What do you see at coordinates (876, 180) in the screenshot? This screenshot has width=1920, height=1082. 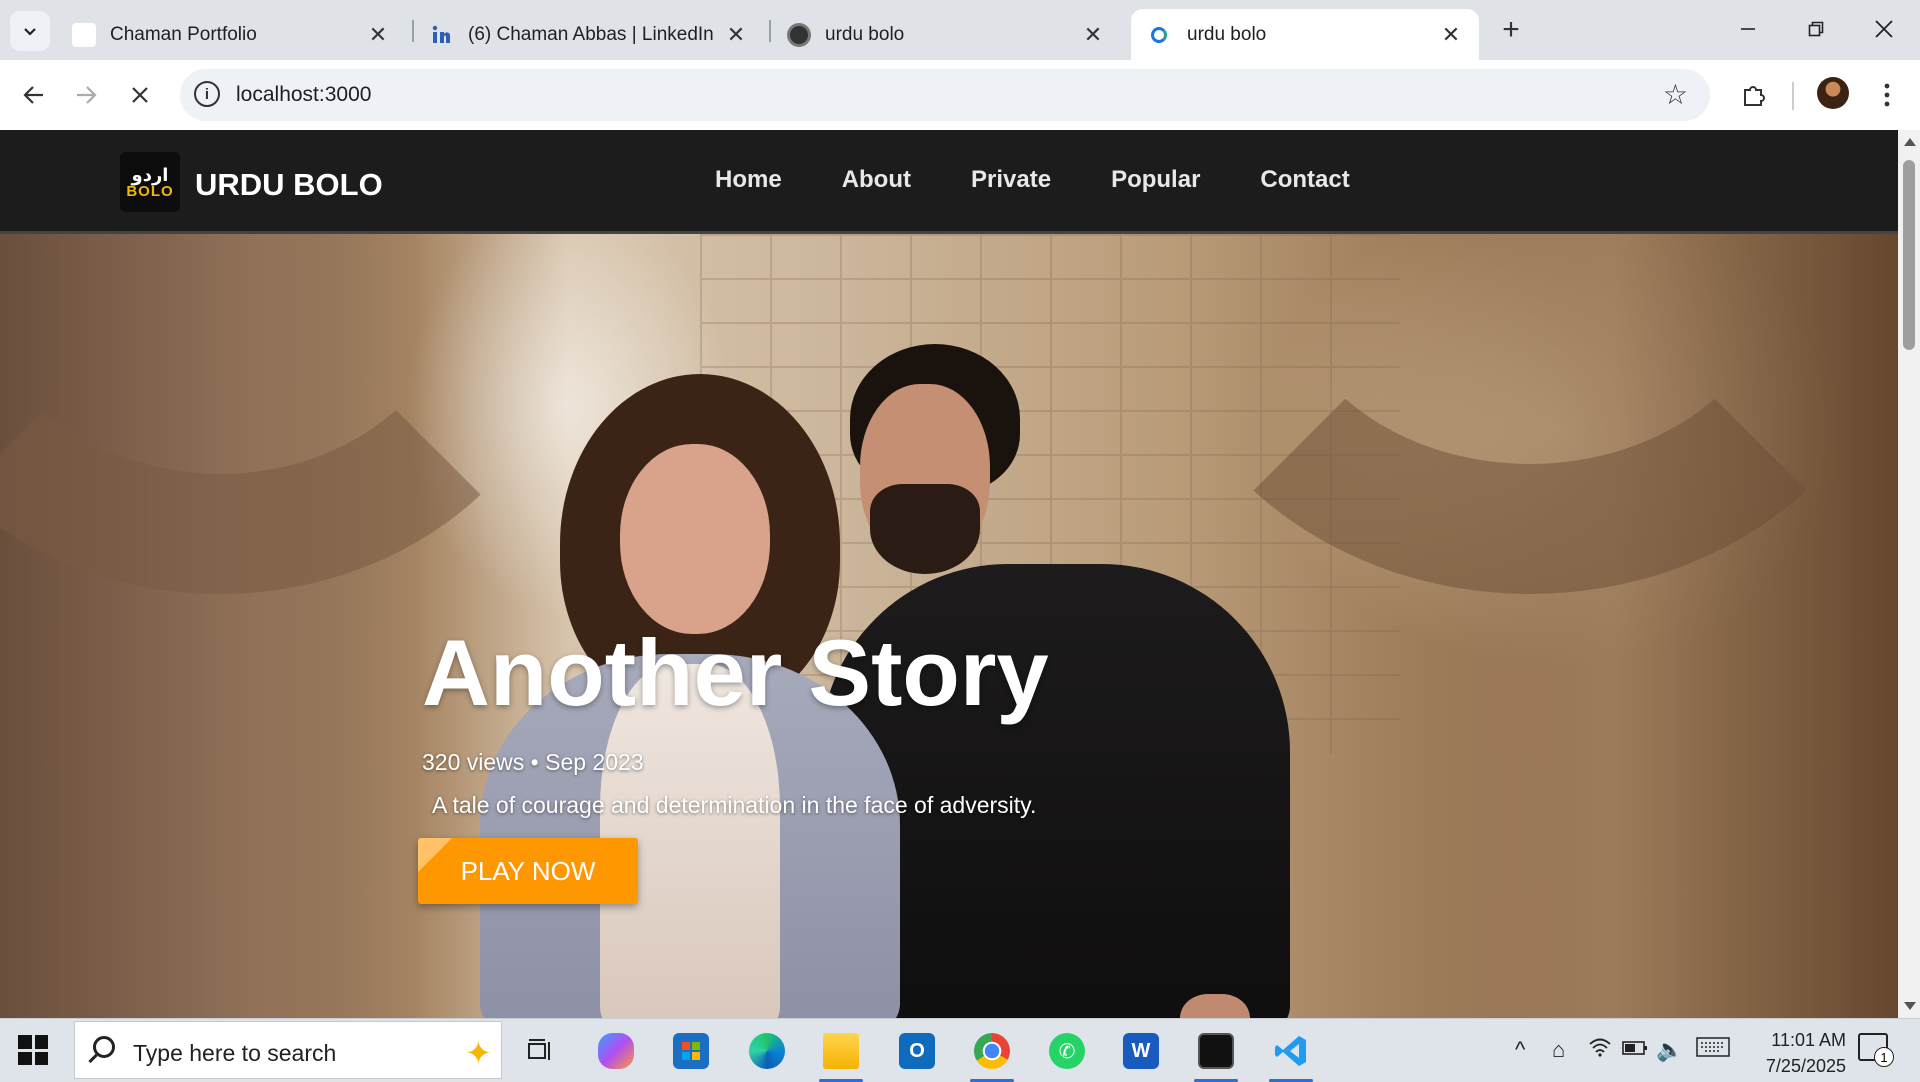 I see `nav-about: About` at bounding box center [876, 180].